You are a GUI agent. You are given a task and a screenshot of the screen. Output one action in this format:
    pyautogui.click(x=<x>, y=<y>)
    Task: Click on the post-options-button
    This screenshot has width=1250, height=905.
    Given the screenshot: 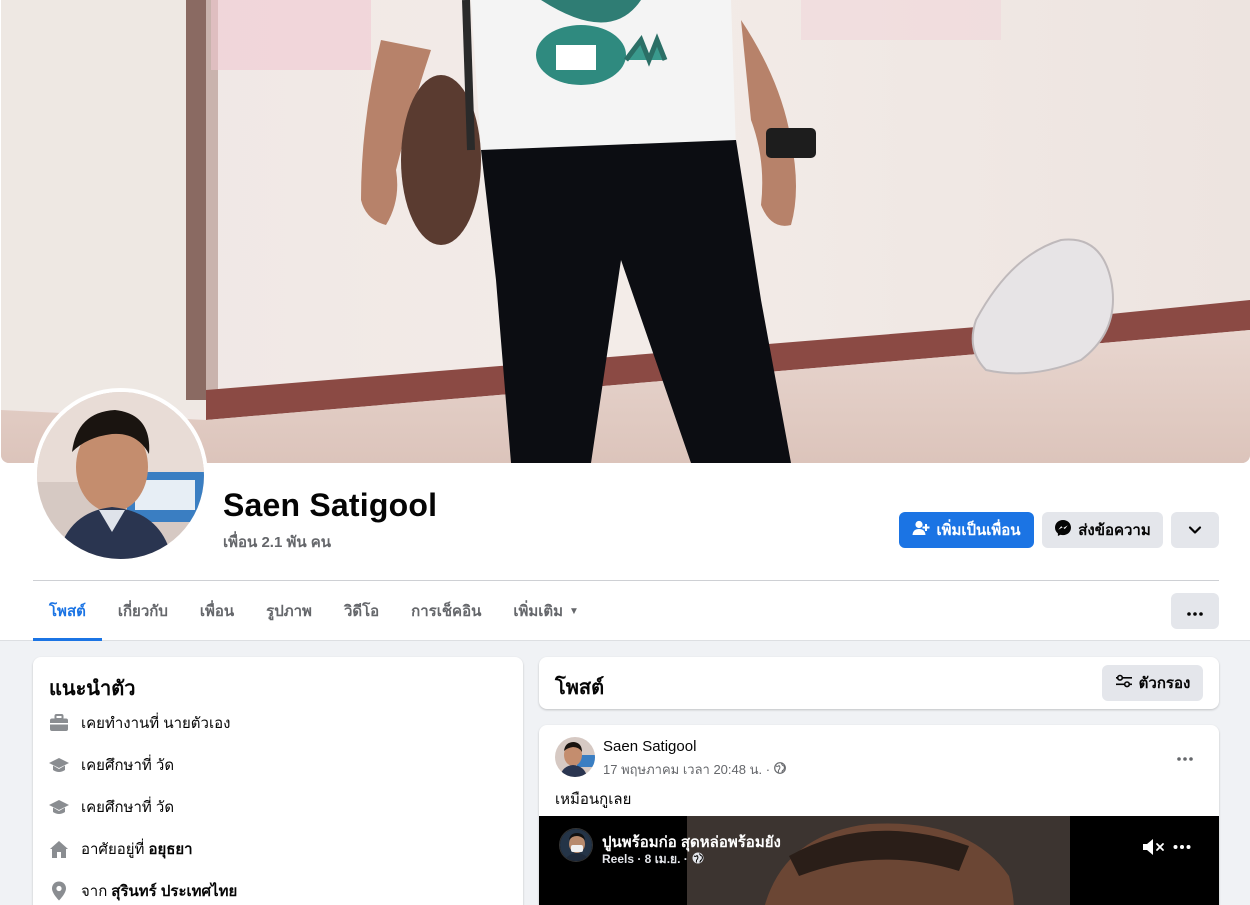 What is the action you would take?
    pyautogui.click(x=1185, y=757)
    